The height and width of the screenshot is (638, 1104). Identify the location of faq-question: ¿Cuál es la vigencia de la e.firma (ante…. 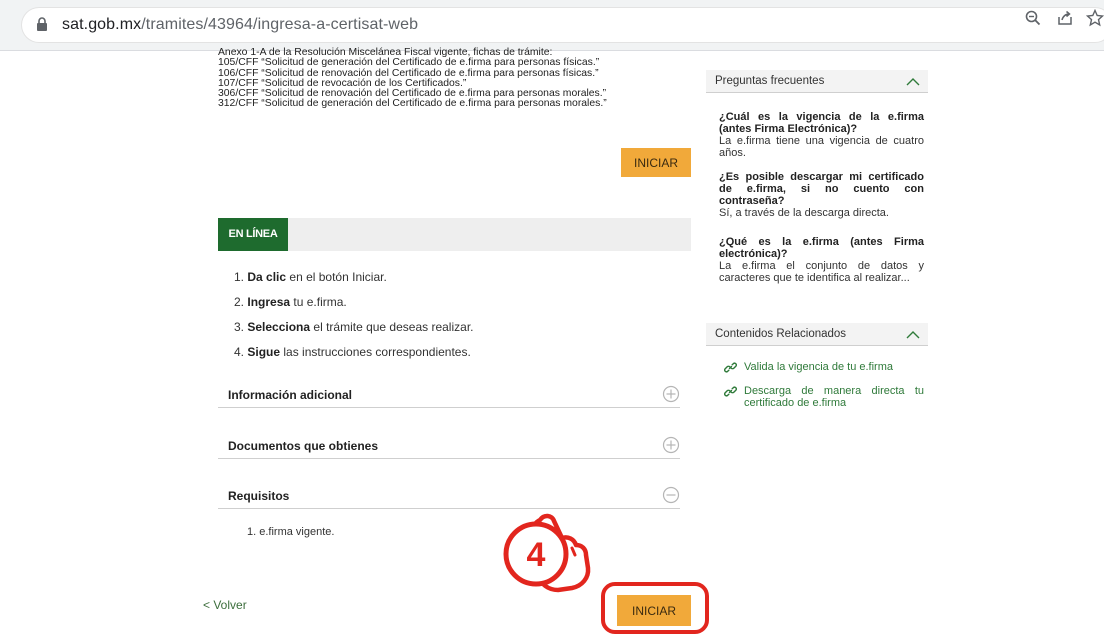
(821, 123).